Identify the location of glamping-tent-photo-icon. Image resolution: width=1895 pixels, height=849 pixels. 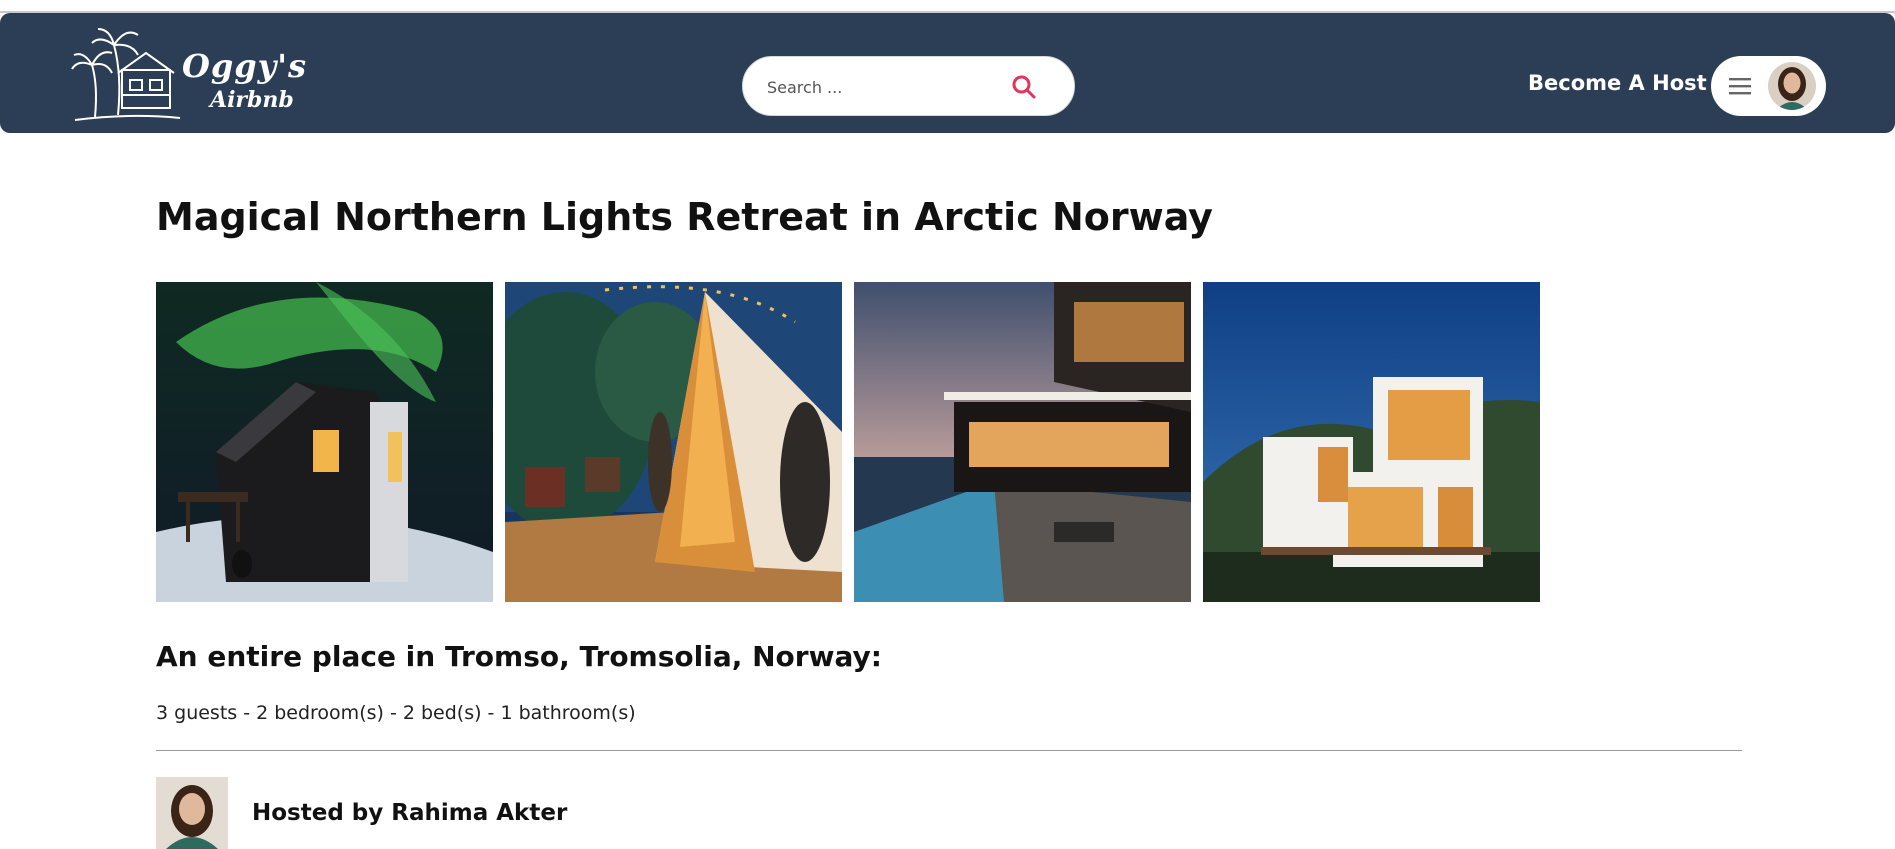
(673, 442).